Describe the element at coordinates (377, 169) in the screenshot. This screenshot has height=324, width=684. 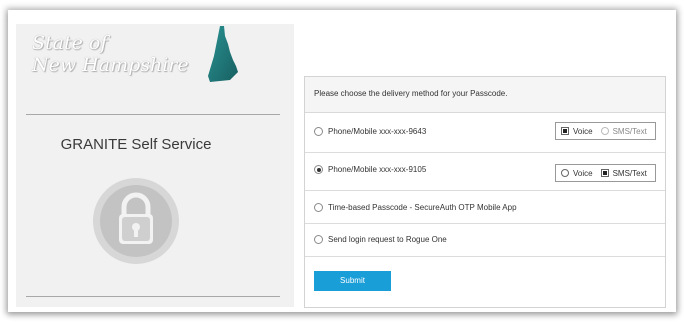
I see `option-label: Phone/Mobile xxx-xxx-9105` at that location.